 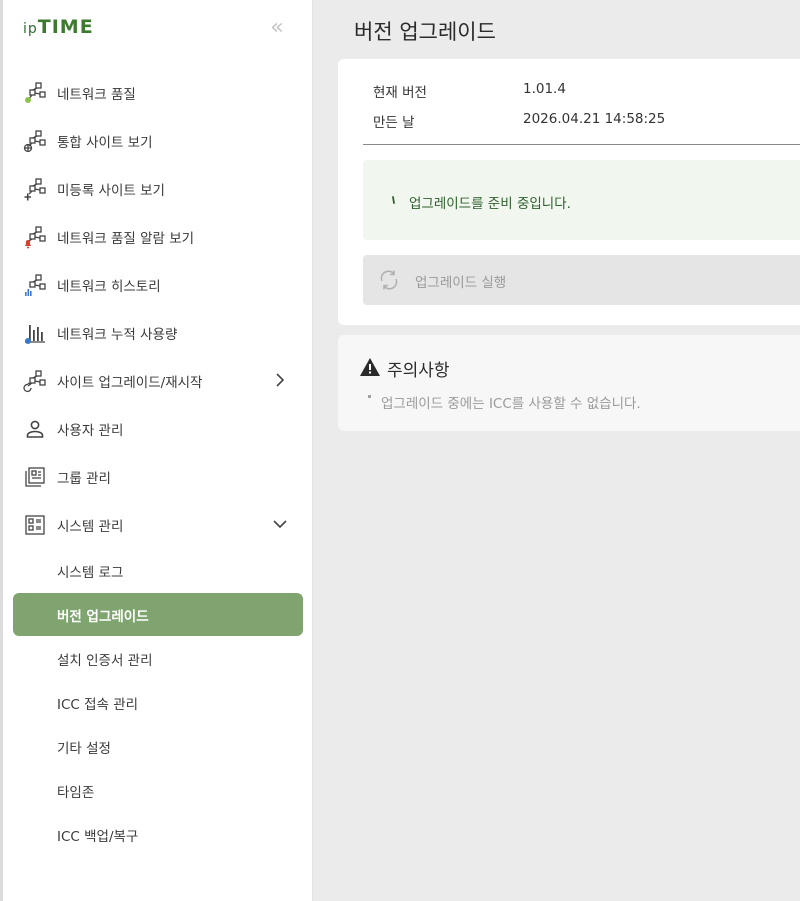 I want to click on sidebar-item-label: 네트워크 품질, so click(x=96, y=95).